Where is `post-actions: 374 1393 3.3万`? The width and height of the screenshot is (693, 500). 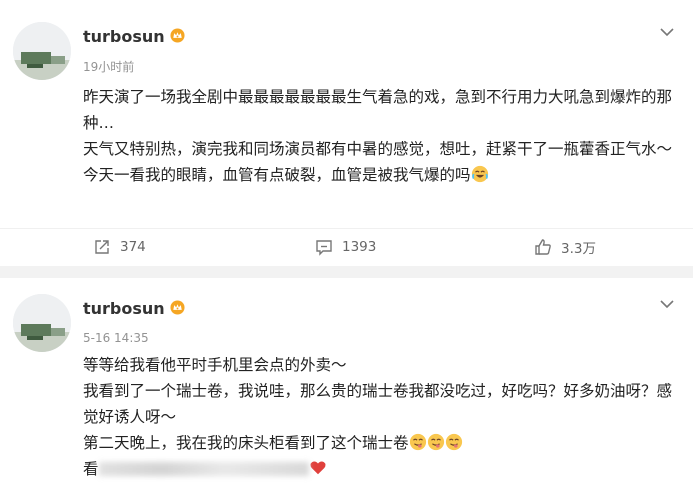 post-actions: 374 1393 3.3万 is located at coordinates (346, 245).